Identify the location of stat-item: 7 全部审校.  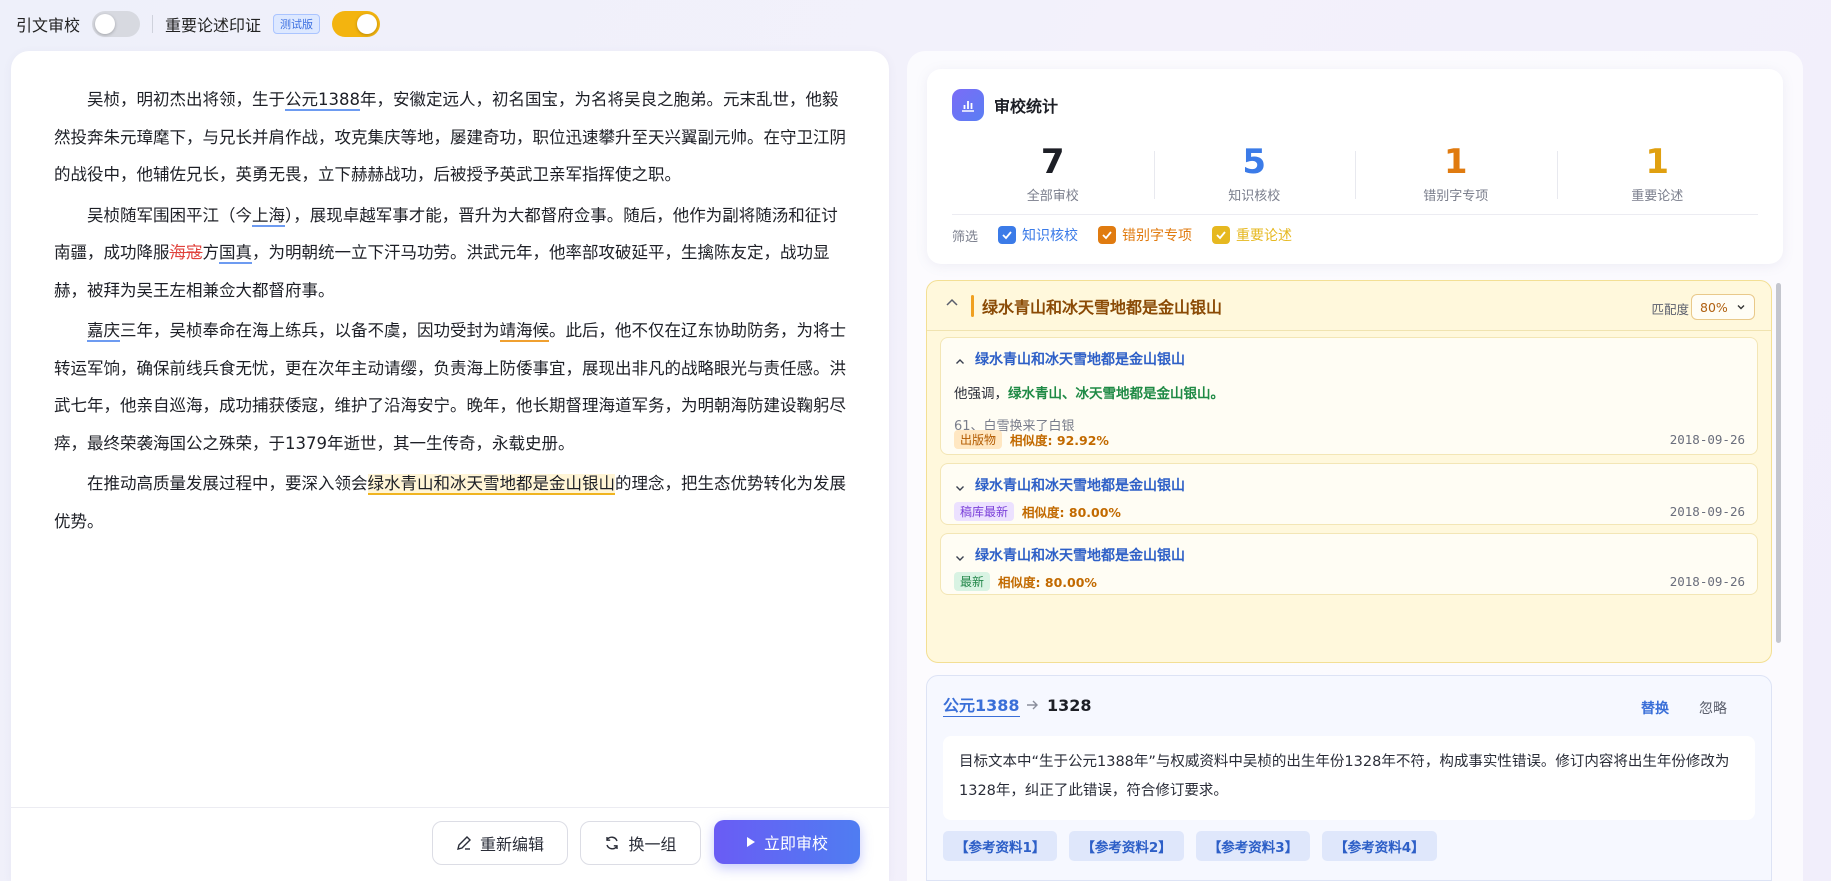
(1053, 172).